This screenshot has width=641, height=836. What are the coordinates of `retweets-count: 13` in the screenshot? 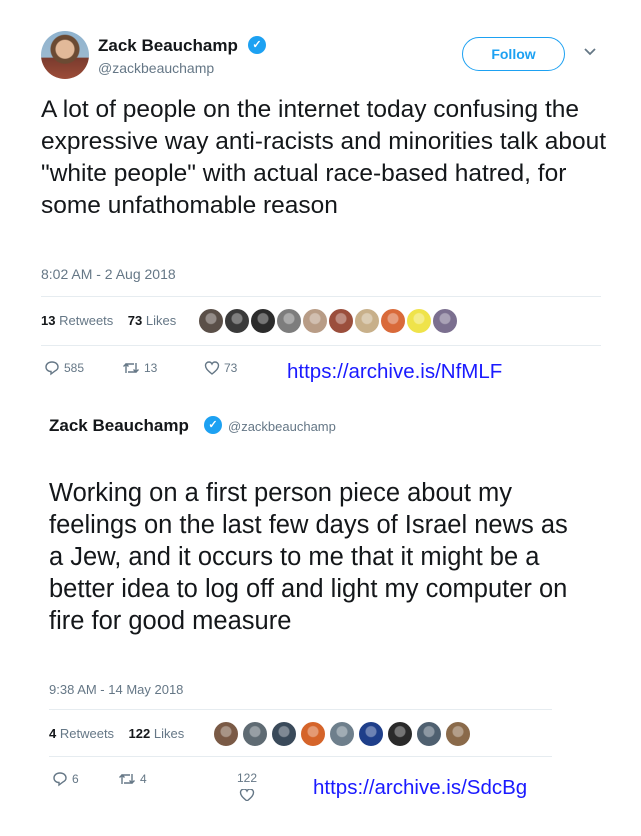 It's located at (48, 320).